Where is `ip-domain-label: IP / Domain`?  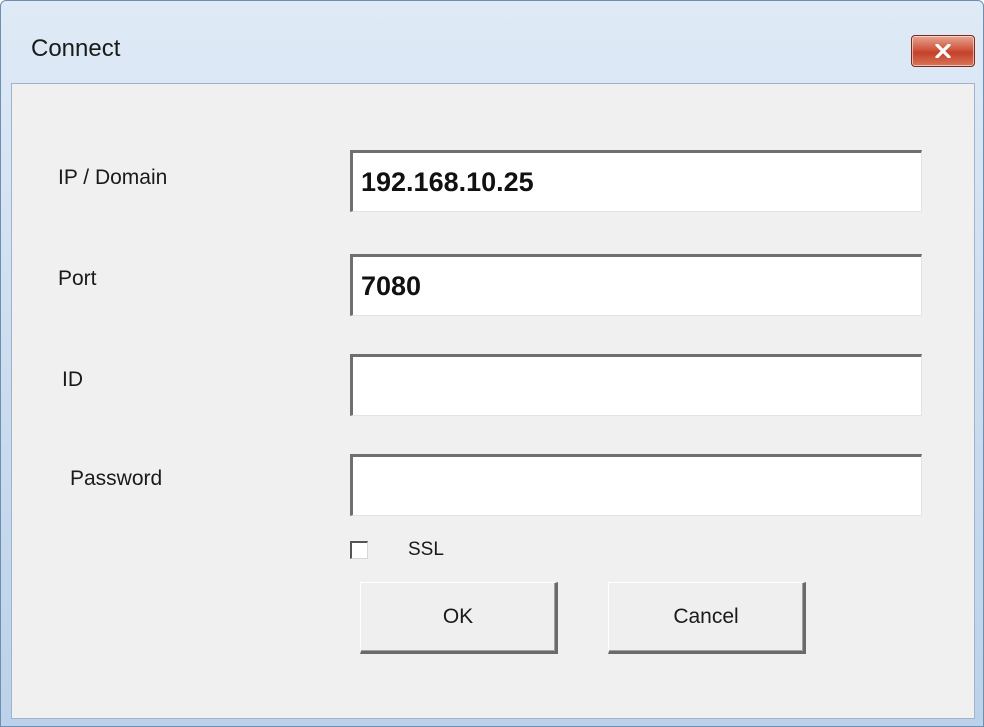
ip-domain-label: IP / Domain is located at coordinates (113, 177).